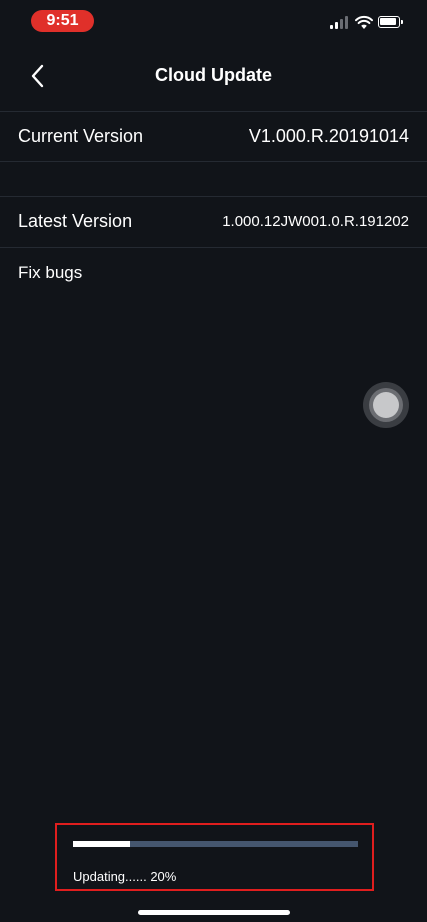 This screenshot has height=922, width=427. Describe the element at coordinates (213, 75) in the screenshot. I see `page-title: Cloud Update` at that location.